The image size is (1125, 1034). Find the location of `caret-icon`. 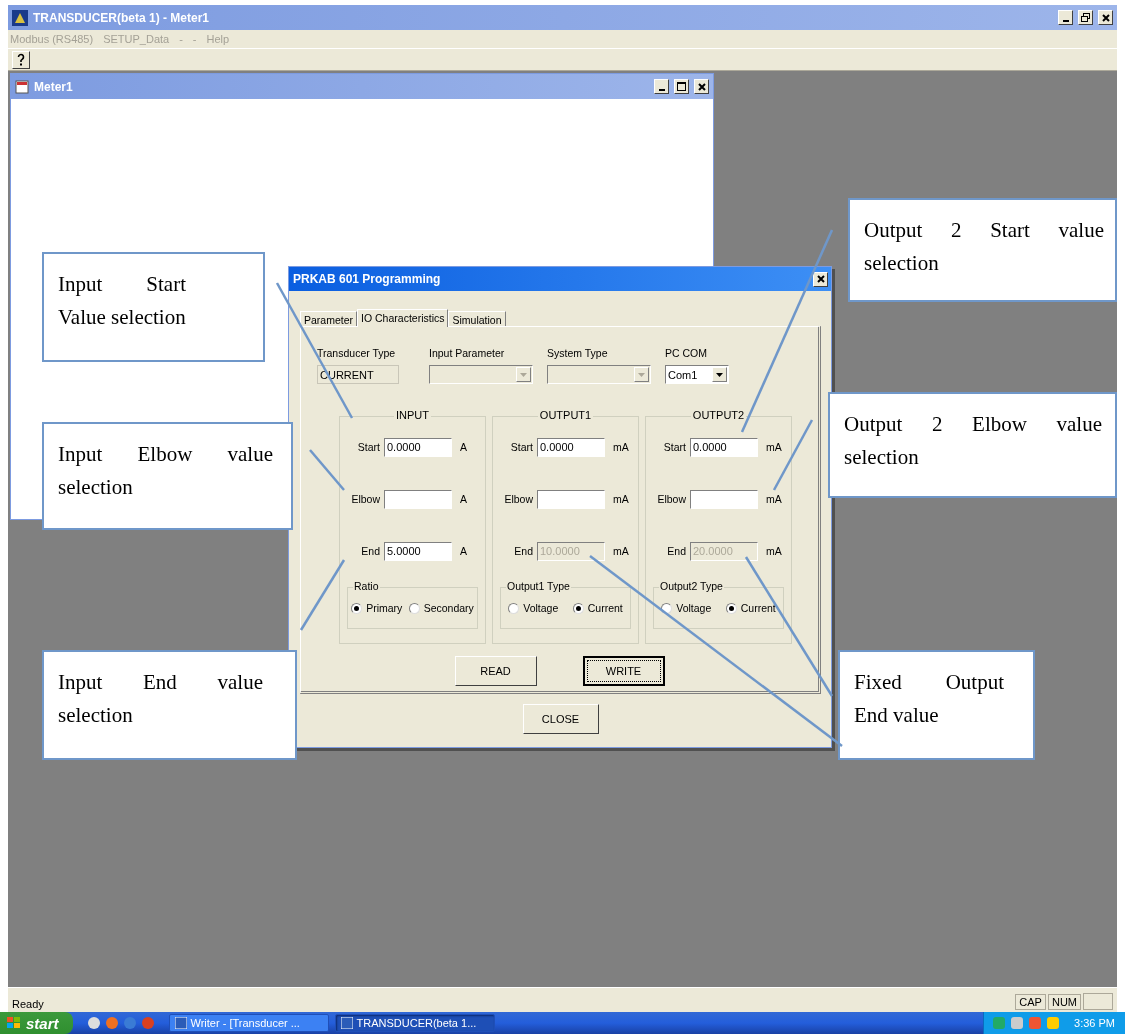

caret-icon is located at coordinates (719, 374).